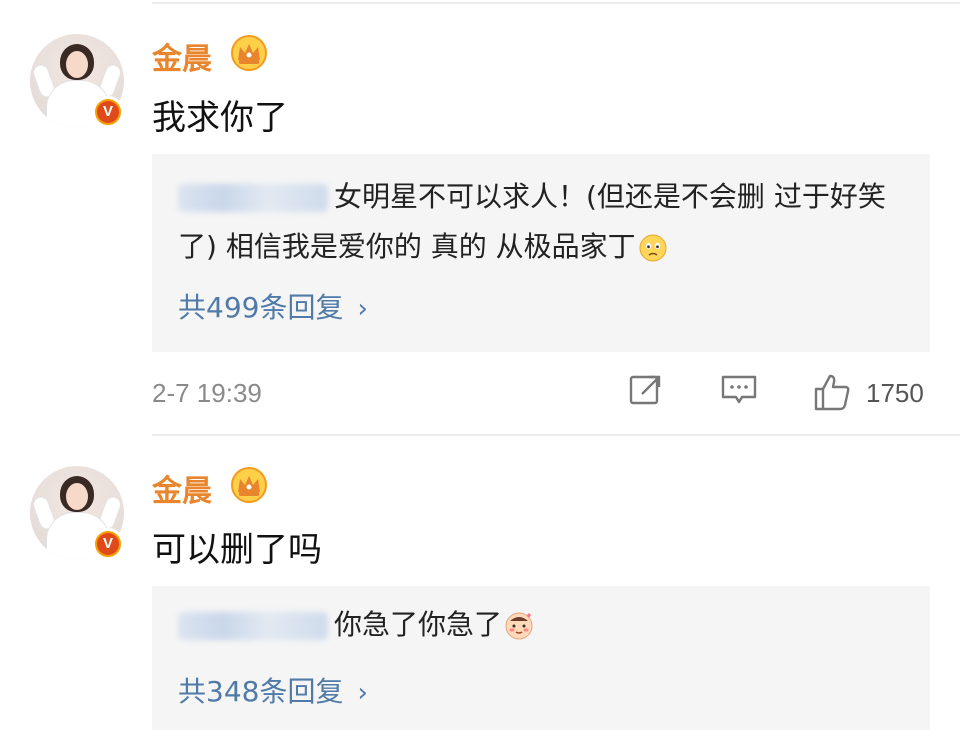  Describe the element at coordinates (739, 390) in the screenshot. I see `comment-icon` at that location.